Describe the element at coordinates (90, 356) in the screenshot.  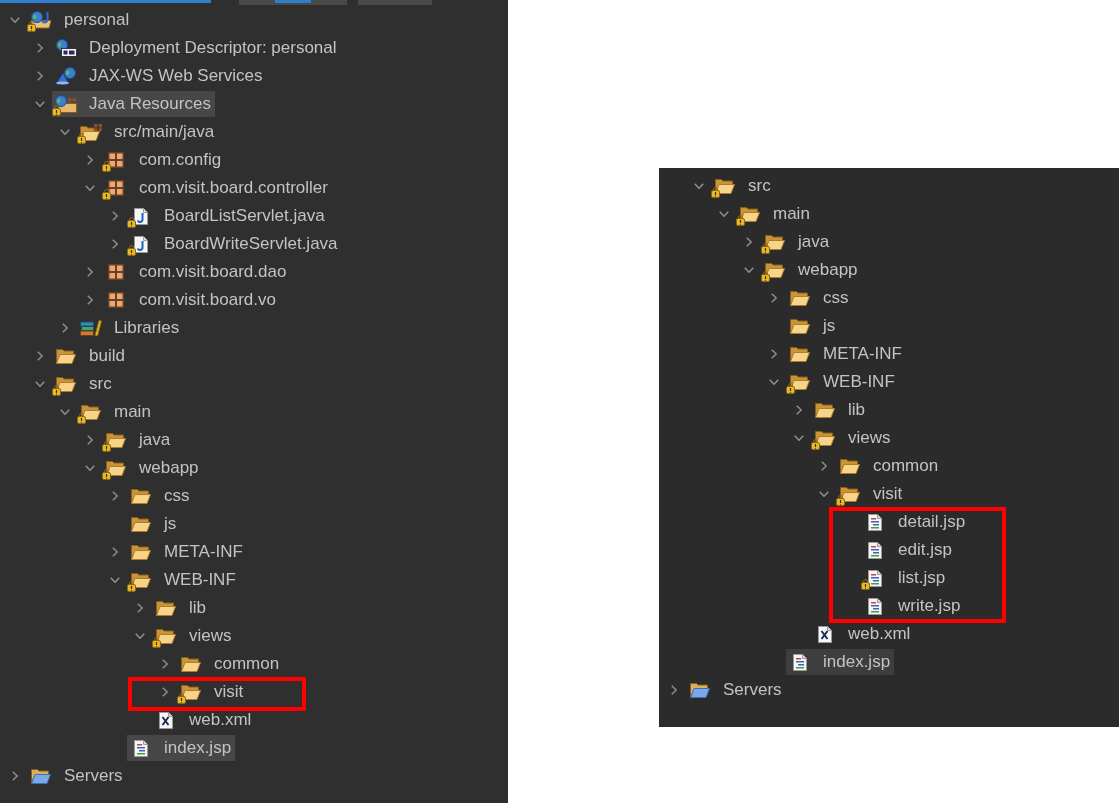
I see `tree-item: build` at that location.